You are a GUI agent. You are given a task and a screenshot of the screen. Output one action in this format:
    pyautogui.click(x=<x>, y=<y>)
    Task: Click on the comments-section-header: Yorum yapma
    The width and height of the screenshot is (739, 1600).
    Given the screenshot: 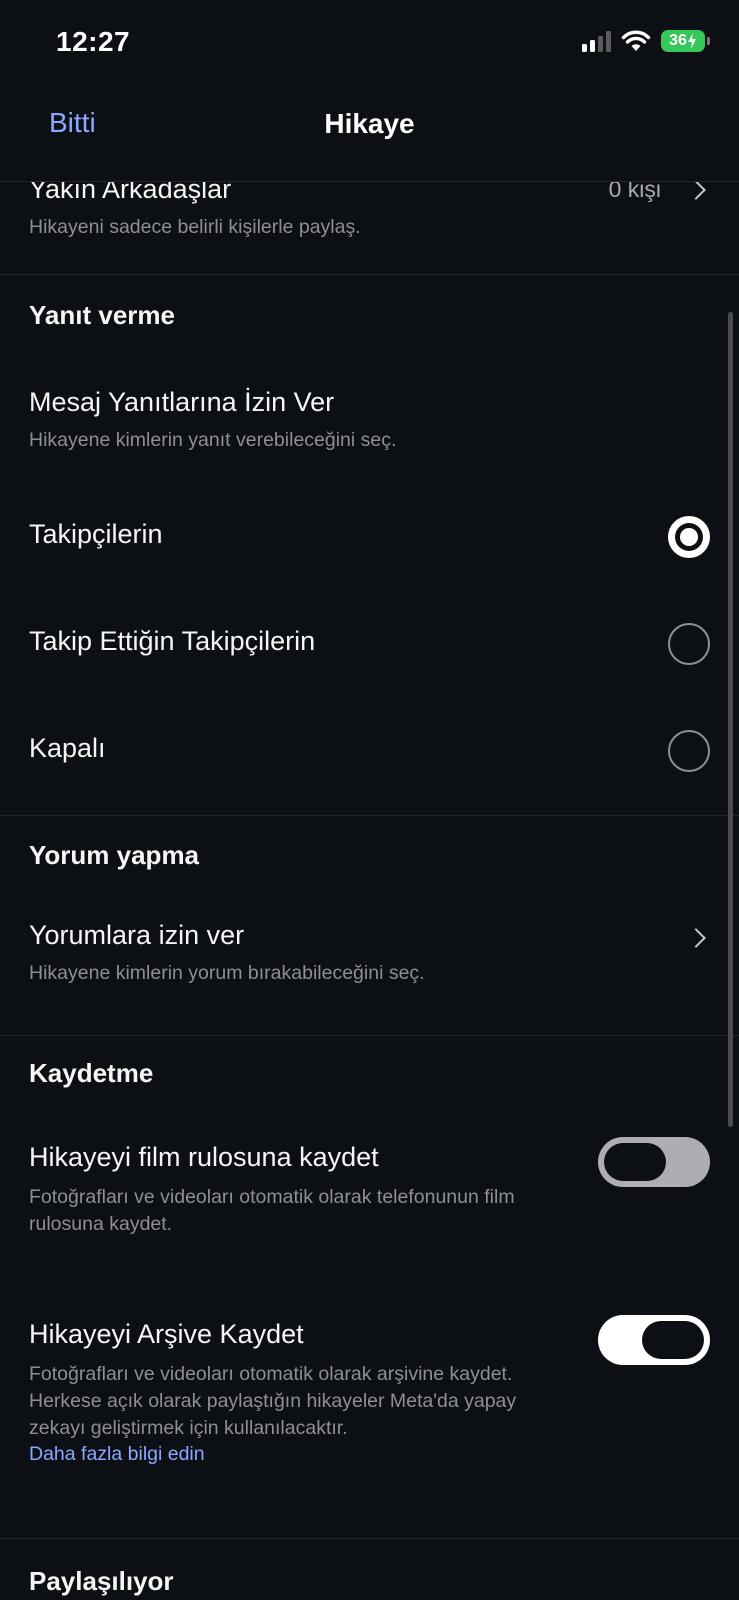 What is the action you would take?
    pyautogui.click(x=114, y=855)
    